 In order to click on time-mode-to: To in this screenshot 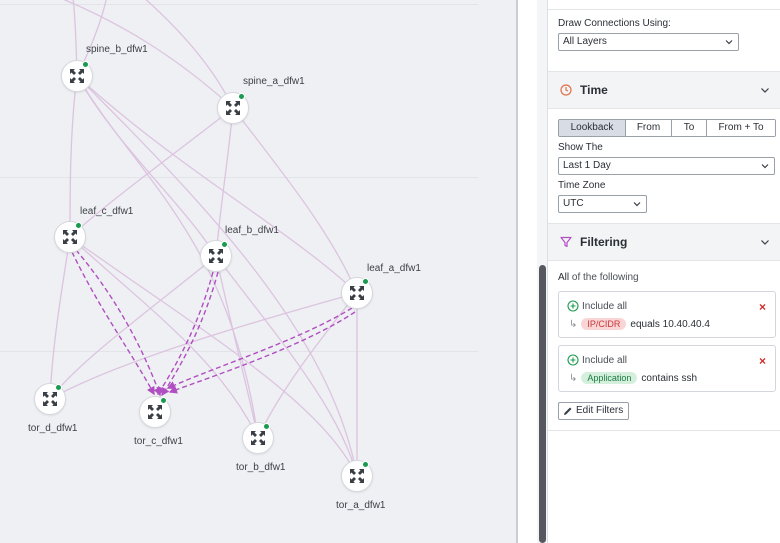, I will do `click(689, 128)`.